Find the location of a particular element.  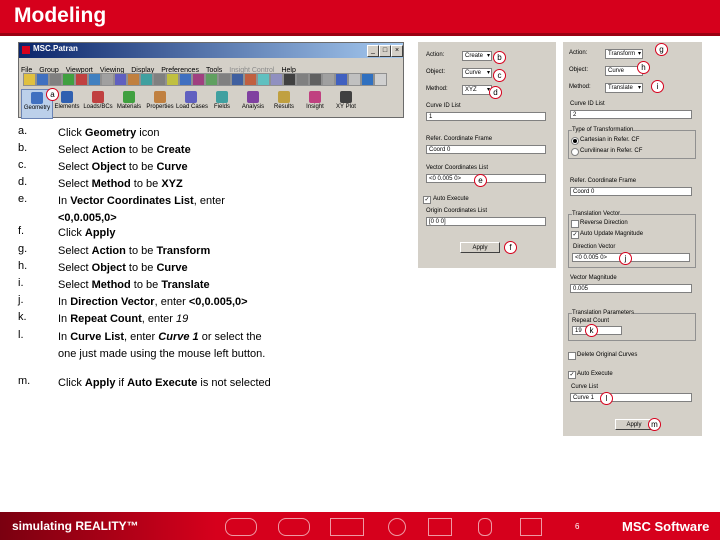

app-analysis-button: Analysis is located at coordinates (253, 103).